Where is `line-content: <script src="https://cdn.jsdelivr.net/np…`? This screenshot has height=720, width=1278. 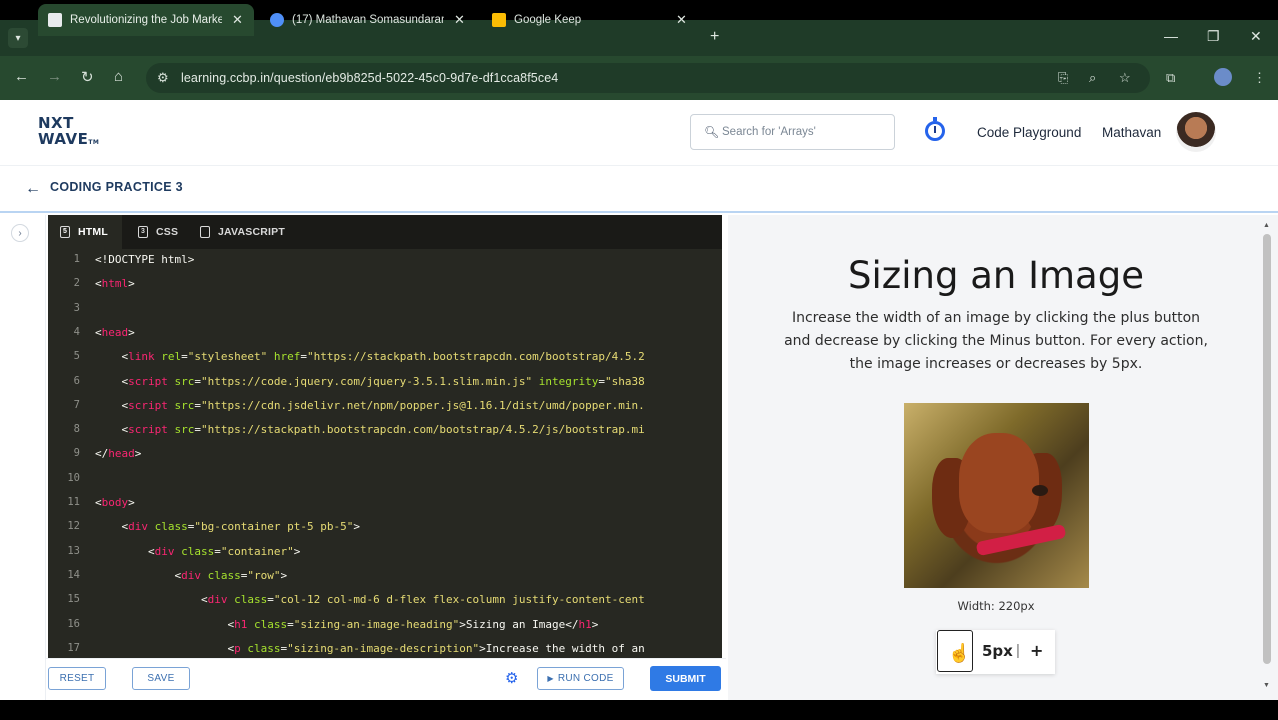 line-content: <script src="https://cdn.jsdelivr.net/np… is located at coordinates (370, 405).